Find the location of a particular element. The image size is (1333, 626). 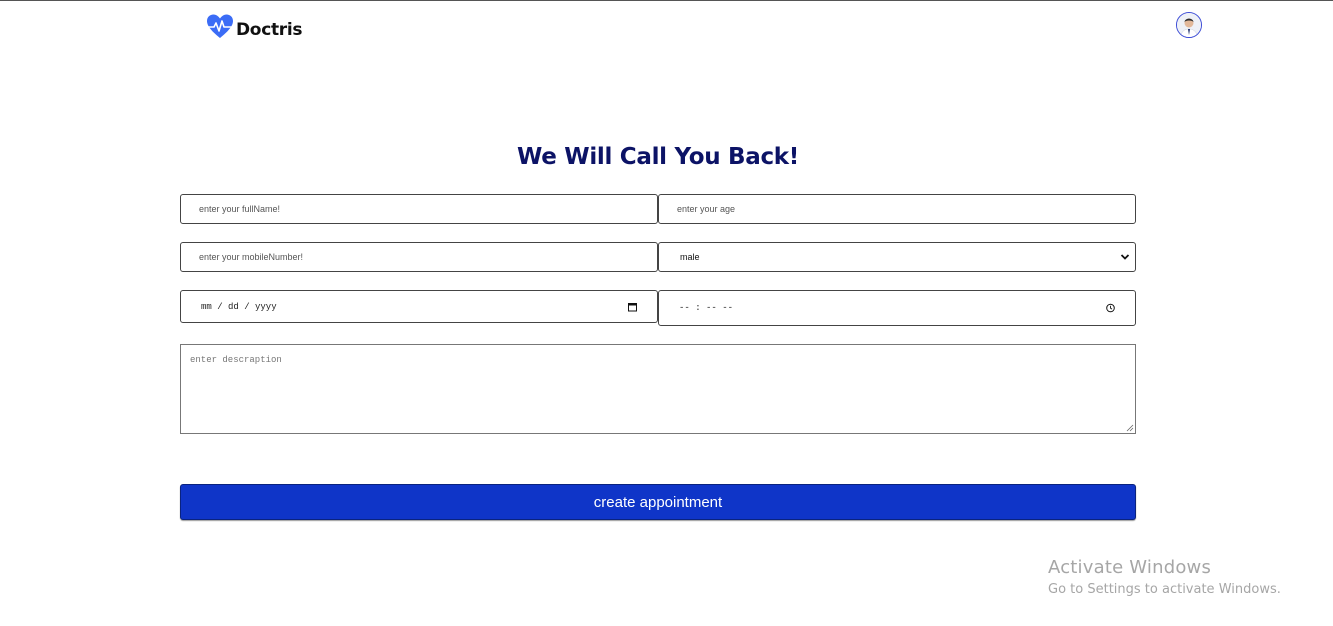

time-placeholder: -- : -- -- is located at coordinates (706, 308).